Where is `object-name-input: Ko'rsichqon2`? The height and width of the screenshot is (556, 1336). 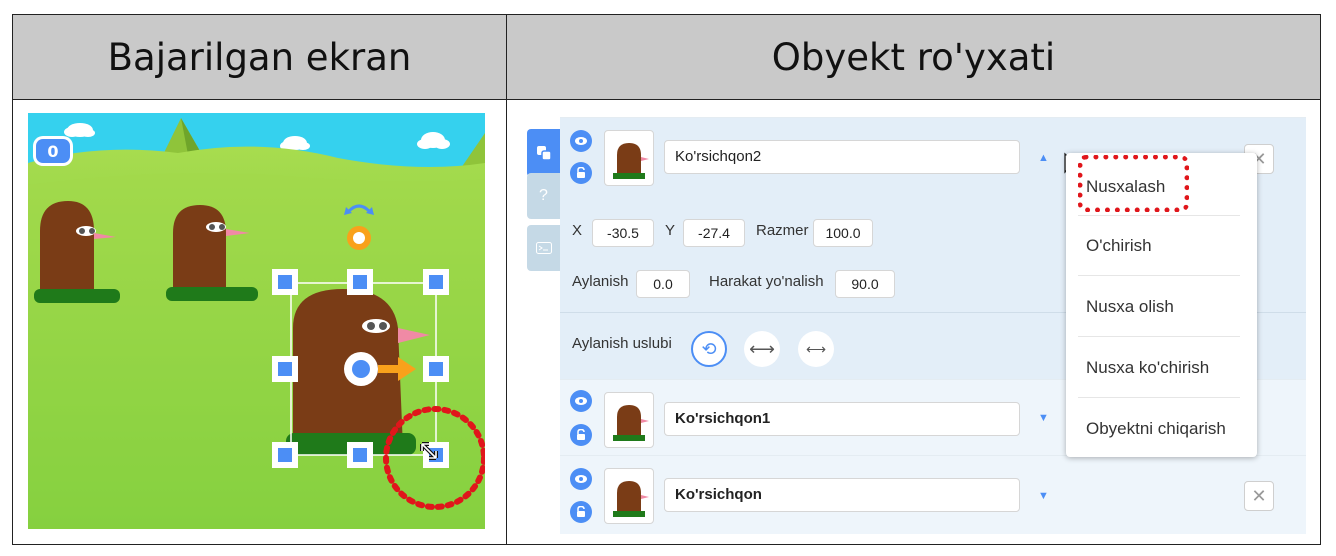 object-name-input: Ko'rsichqon2 is located at coordinates (842, 157).